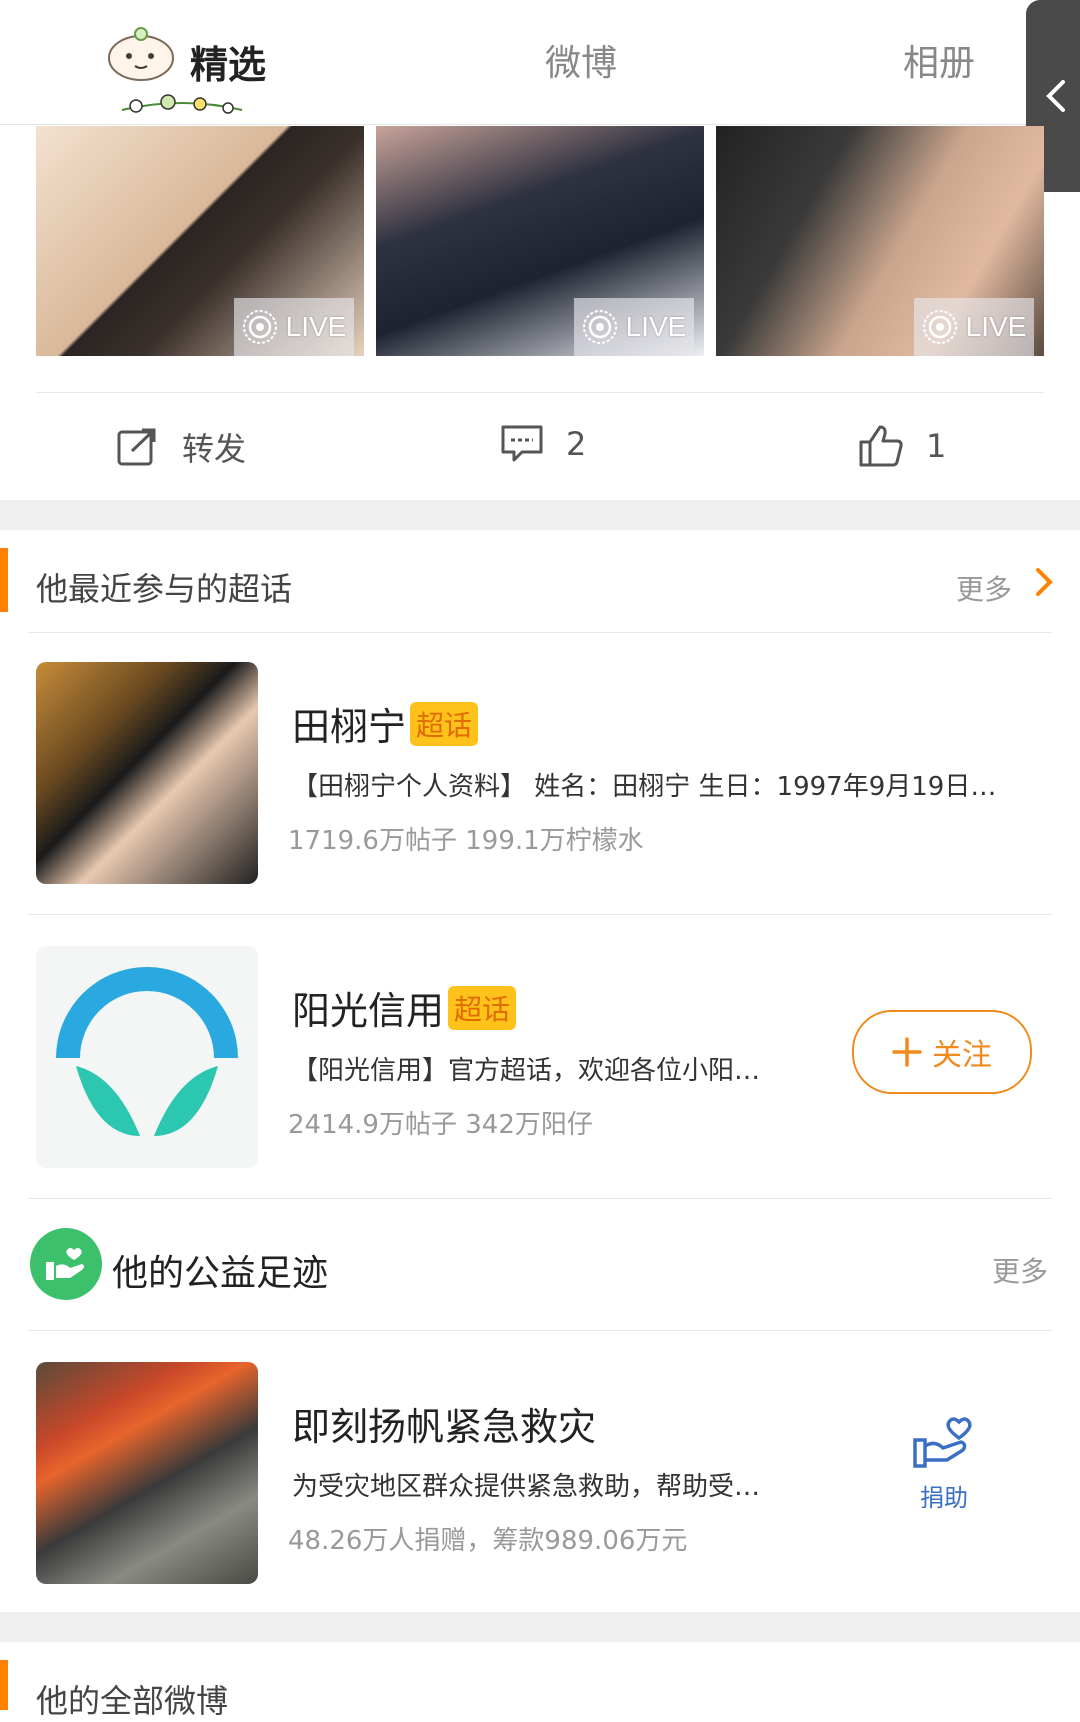 The height and width of the screenshot is (1722, 1080). What do you see at coordinates (368, 1011) in the screenshot?
I see `supertopic-name: 阳光信用` at bounding box center [368, 1011].